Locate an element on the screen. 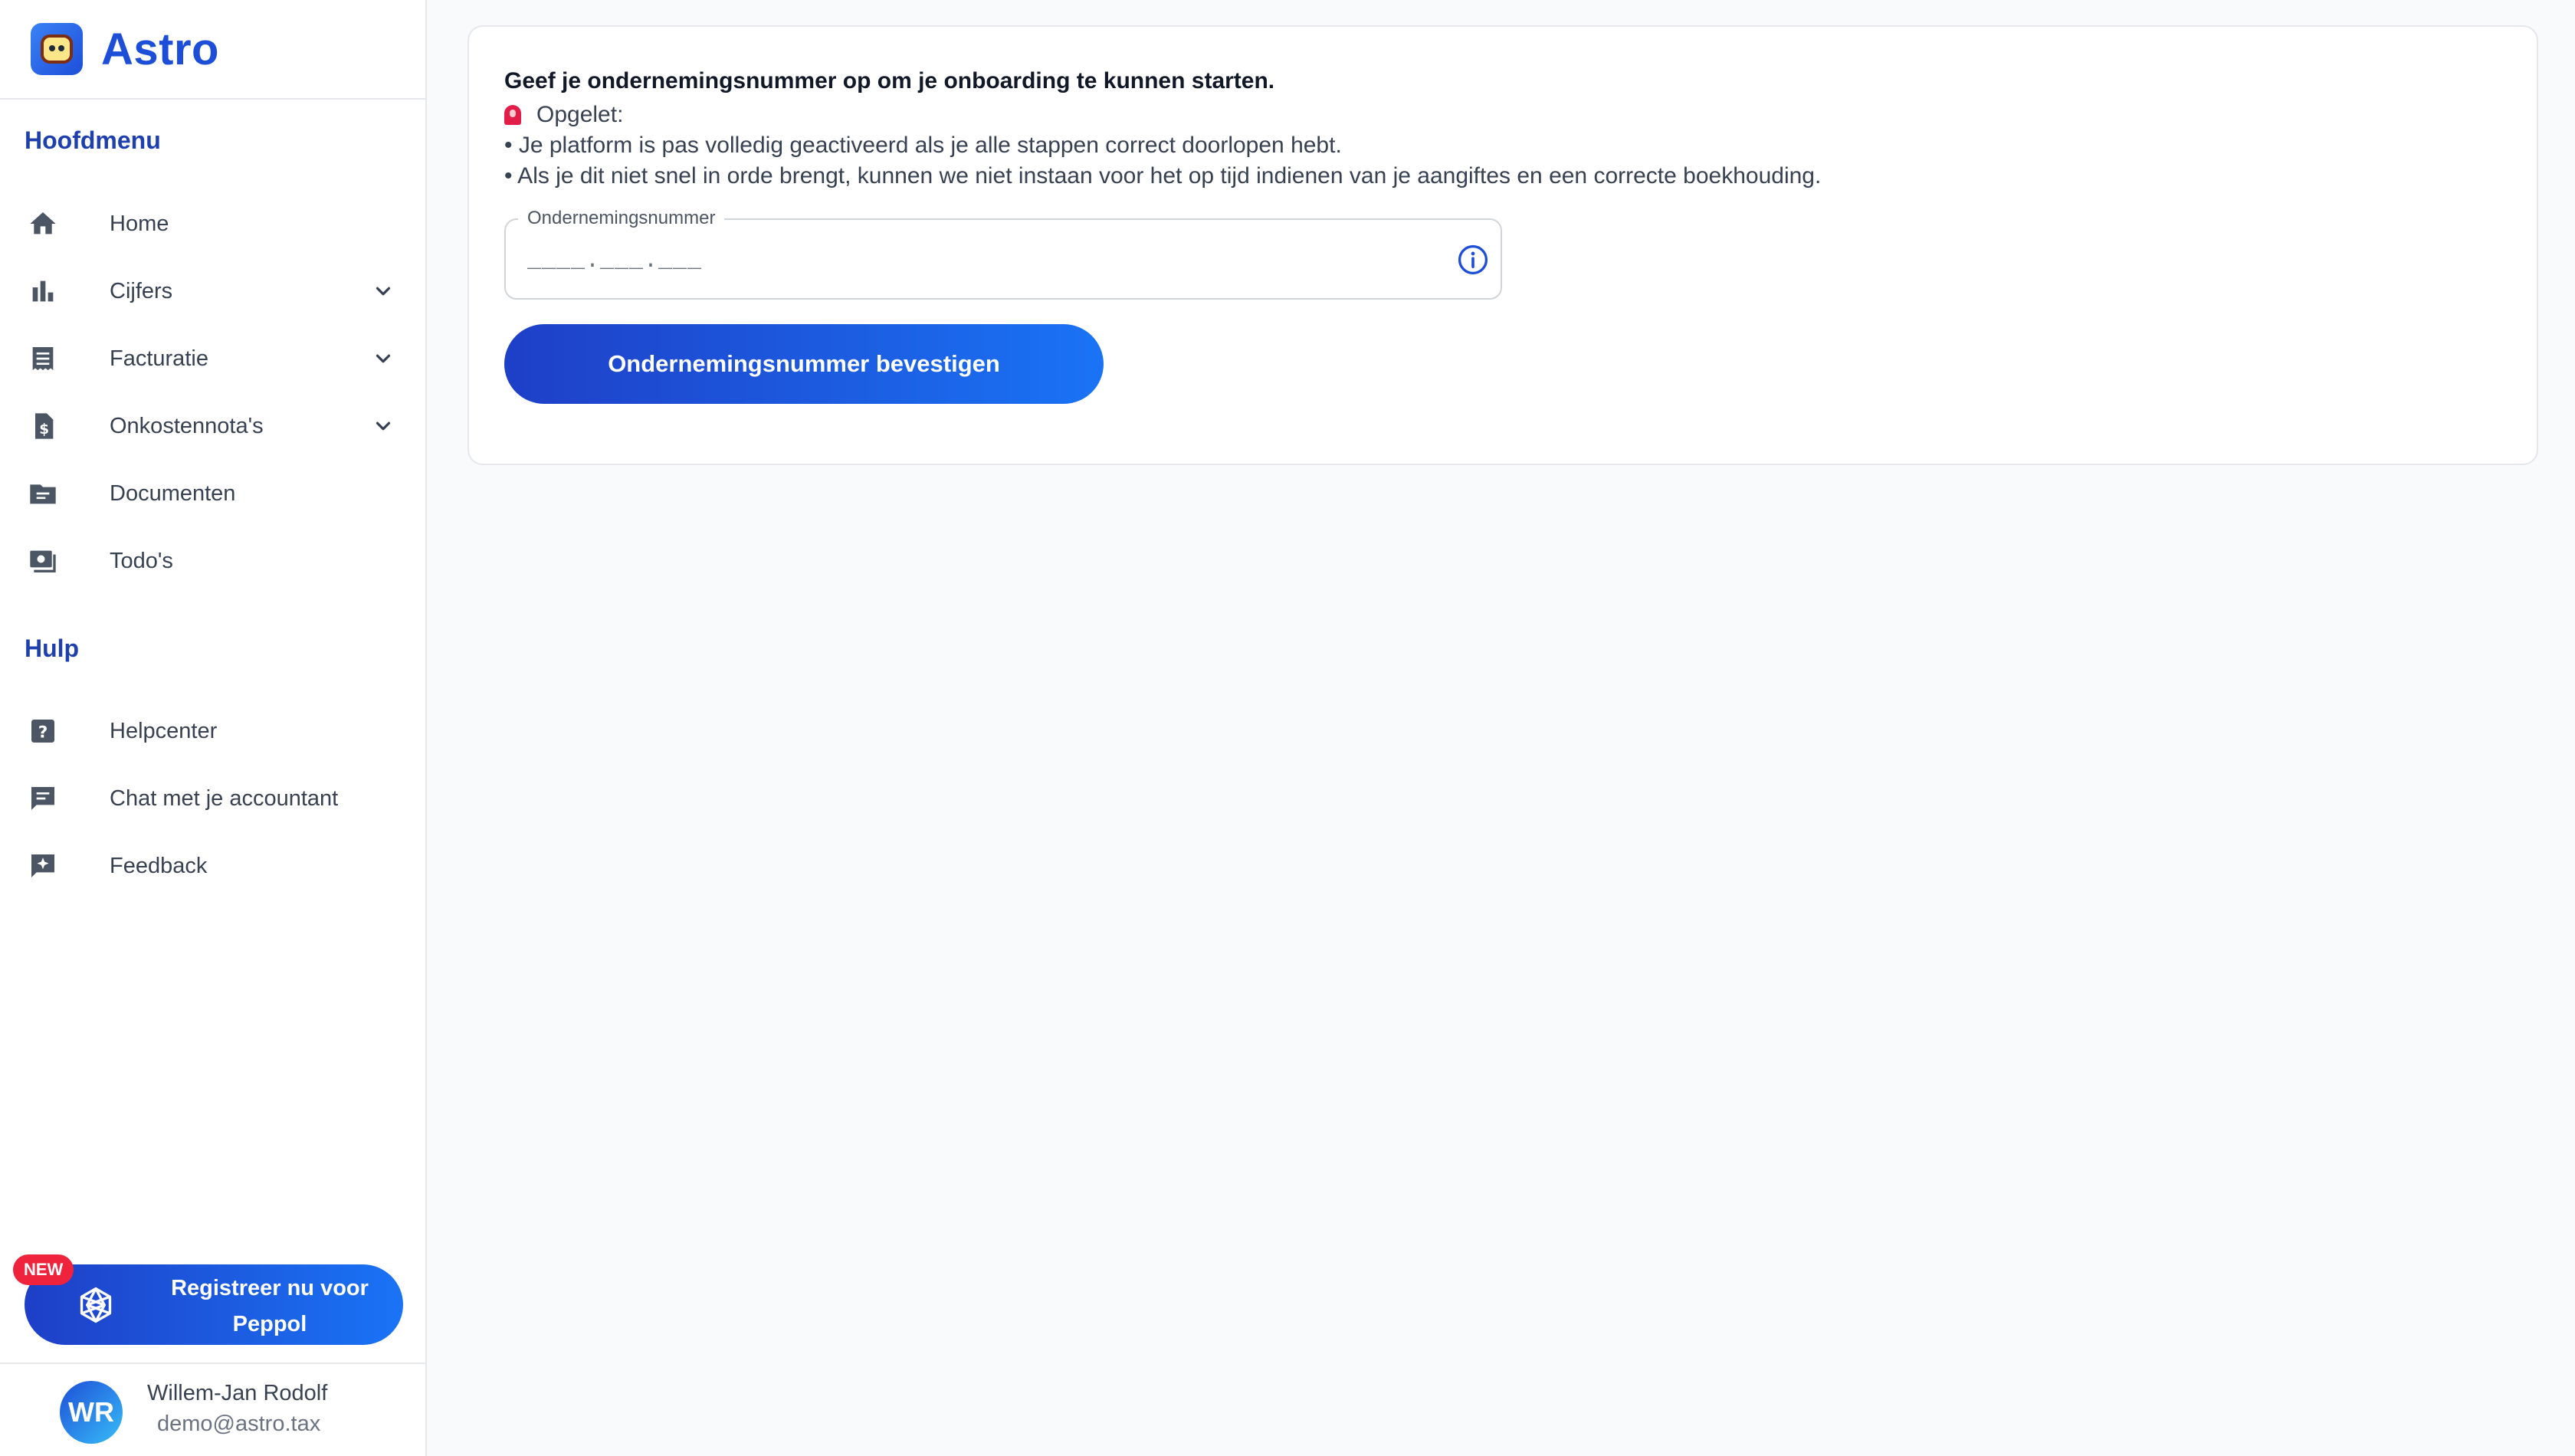  sidebar-item-documenten: Documenten is located at coordinates (214, 493).